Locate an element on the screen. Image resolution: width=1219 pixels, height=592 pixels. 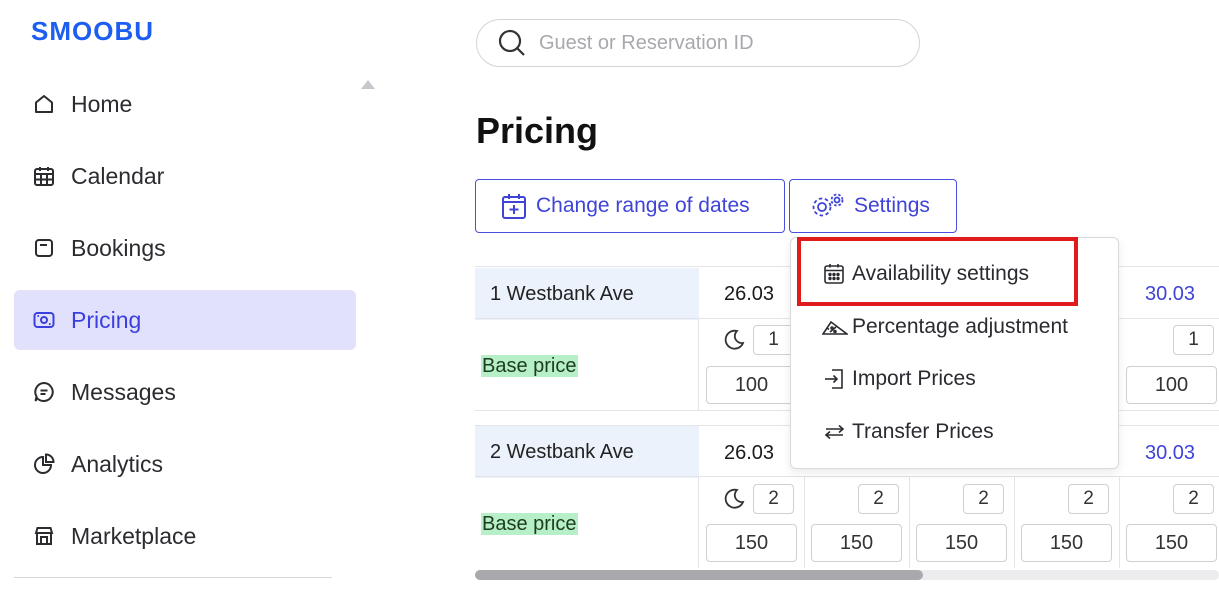
sidebar-item-bookings: Bookings is located at coordinates (185, 248).